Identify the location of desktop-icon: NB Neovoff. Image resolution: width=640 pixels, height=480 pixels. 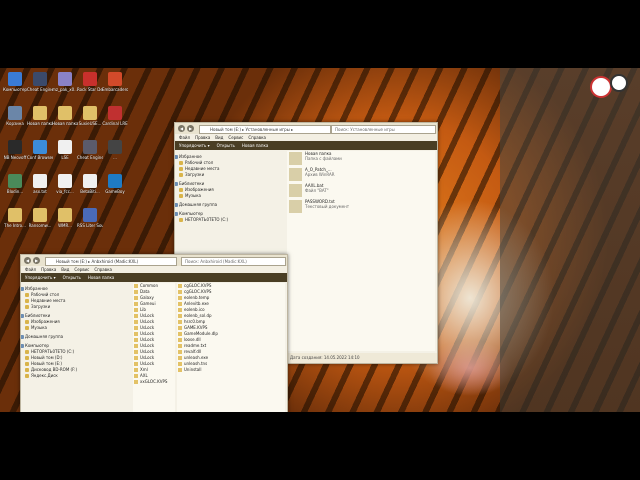
(15, 150).